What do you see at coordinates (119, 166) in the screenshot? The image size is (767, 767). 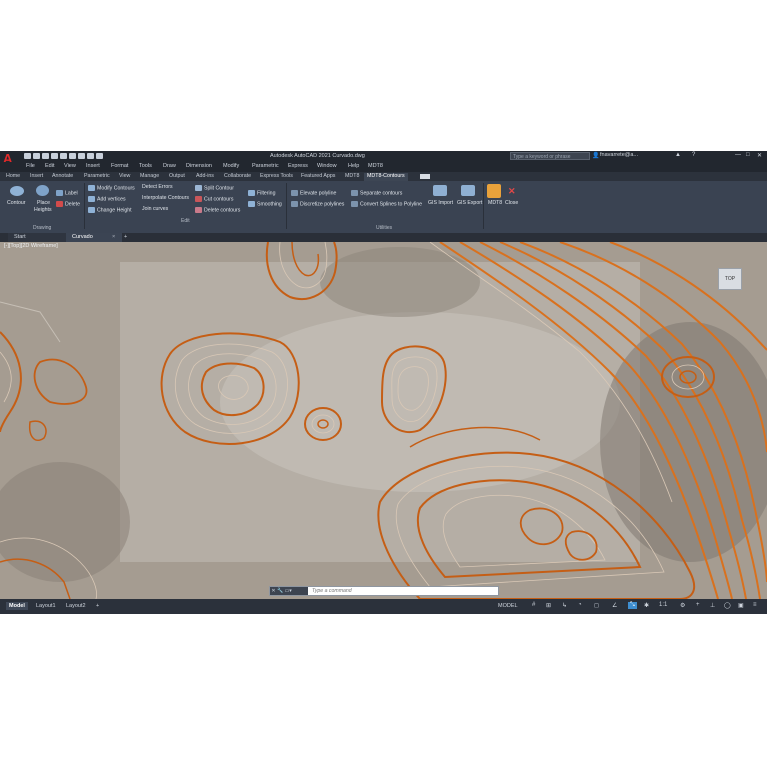 I see `menu-format: Format` at bounding box center [119, 166].